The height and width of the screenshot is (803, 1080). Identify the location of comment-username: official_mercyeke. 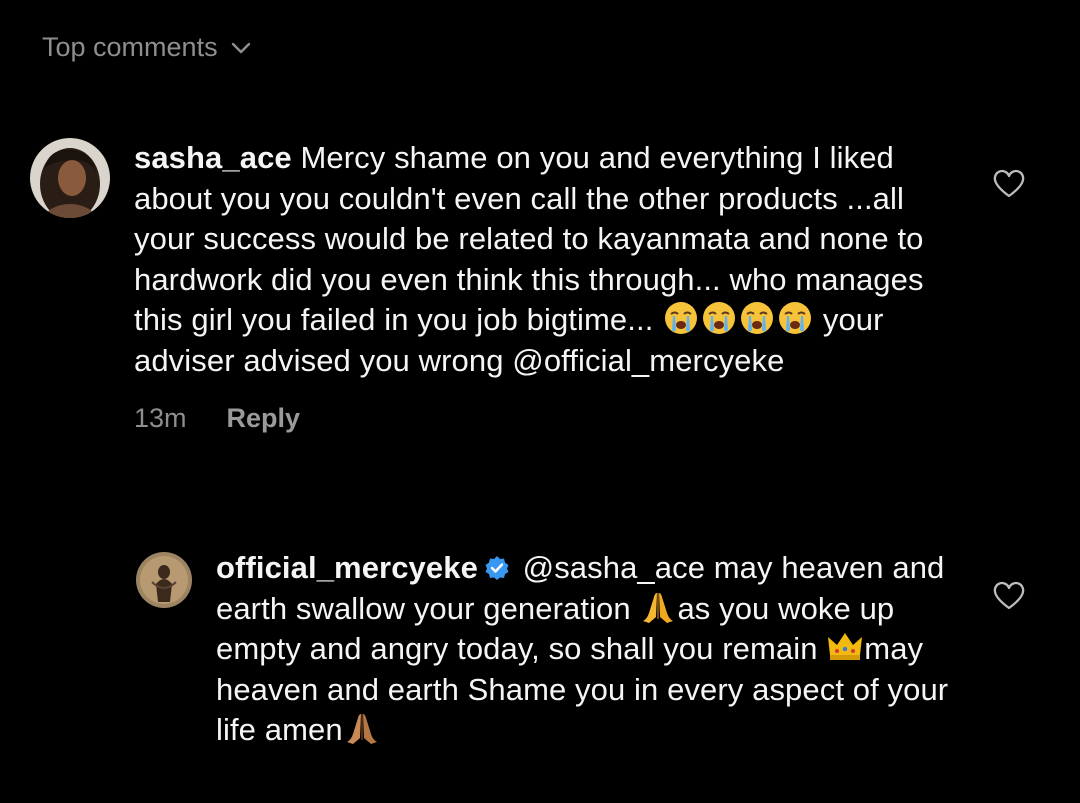
(347, 567).